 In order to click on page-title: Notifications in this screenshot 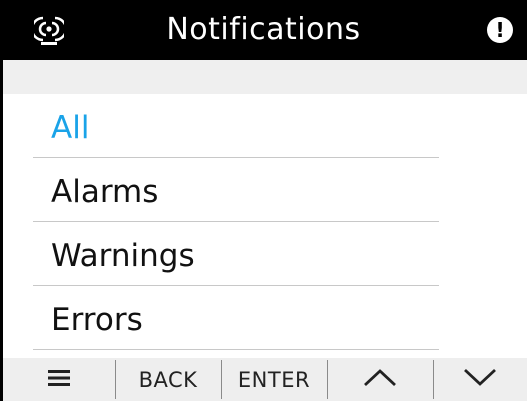, I will do `click(263, 29)`.